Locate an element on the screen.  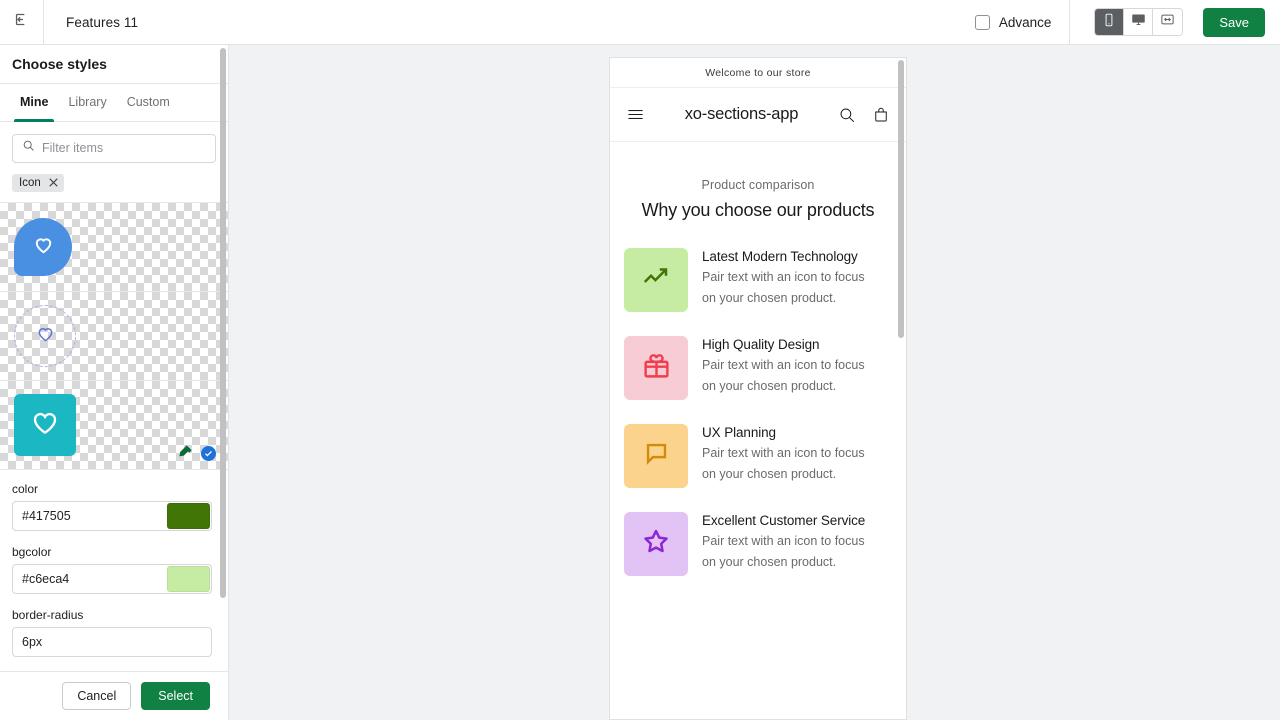
check-circle-icon is located at coordinates (208, 454).